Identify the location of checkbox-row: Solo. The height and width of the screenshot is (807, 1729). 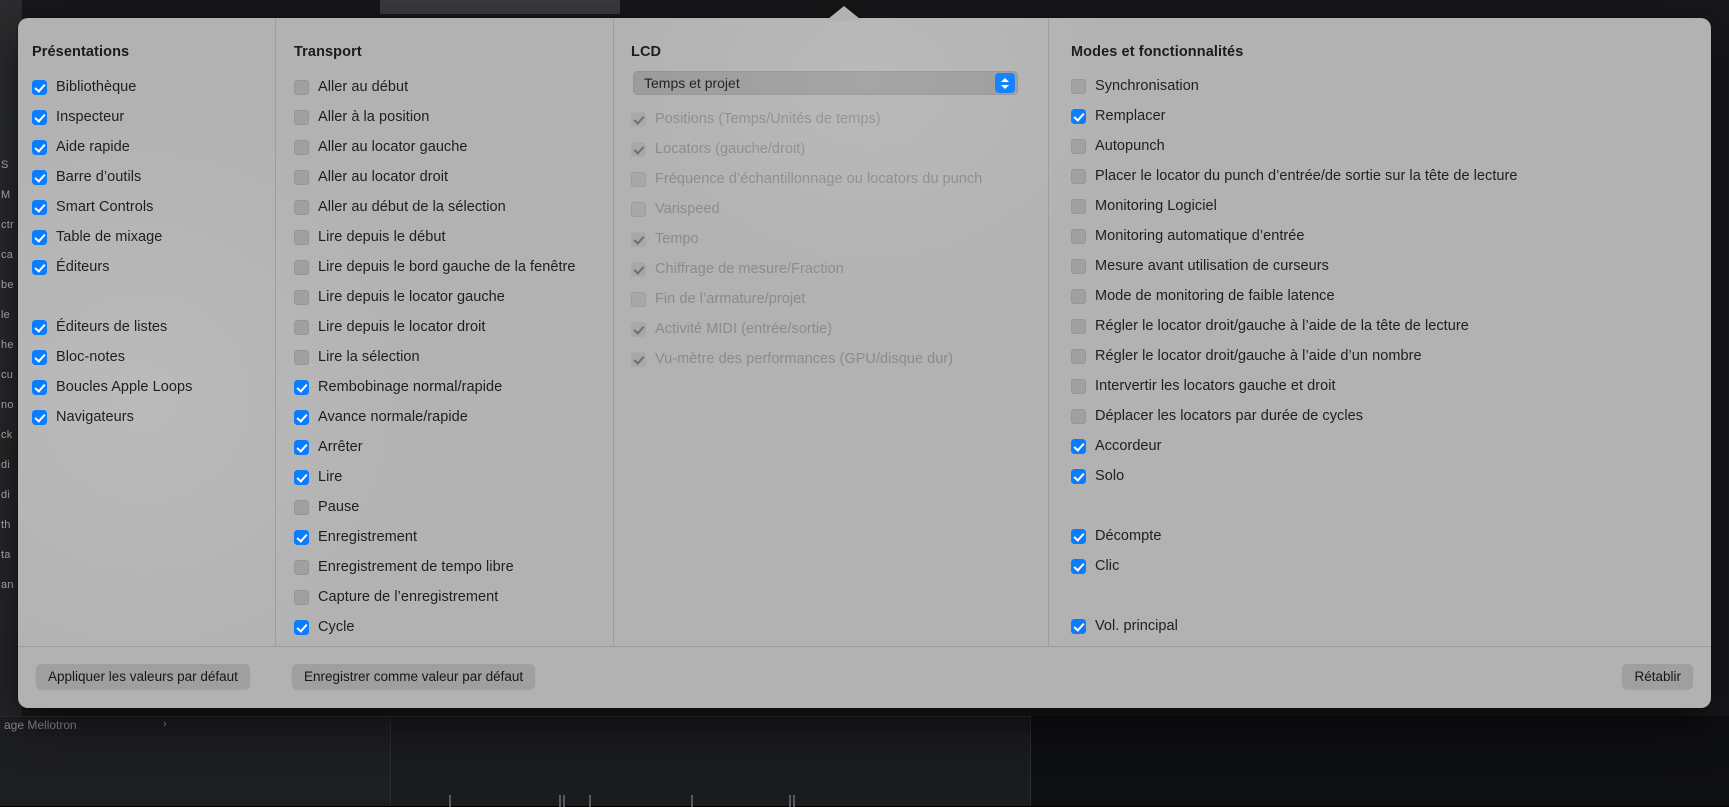
(1391, 476).